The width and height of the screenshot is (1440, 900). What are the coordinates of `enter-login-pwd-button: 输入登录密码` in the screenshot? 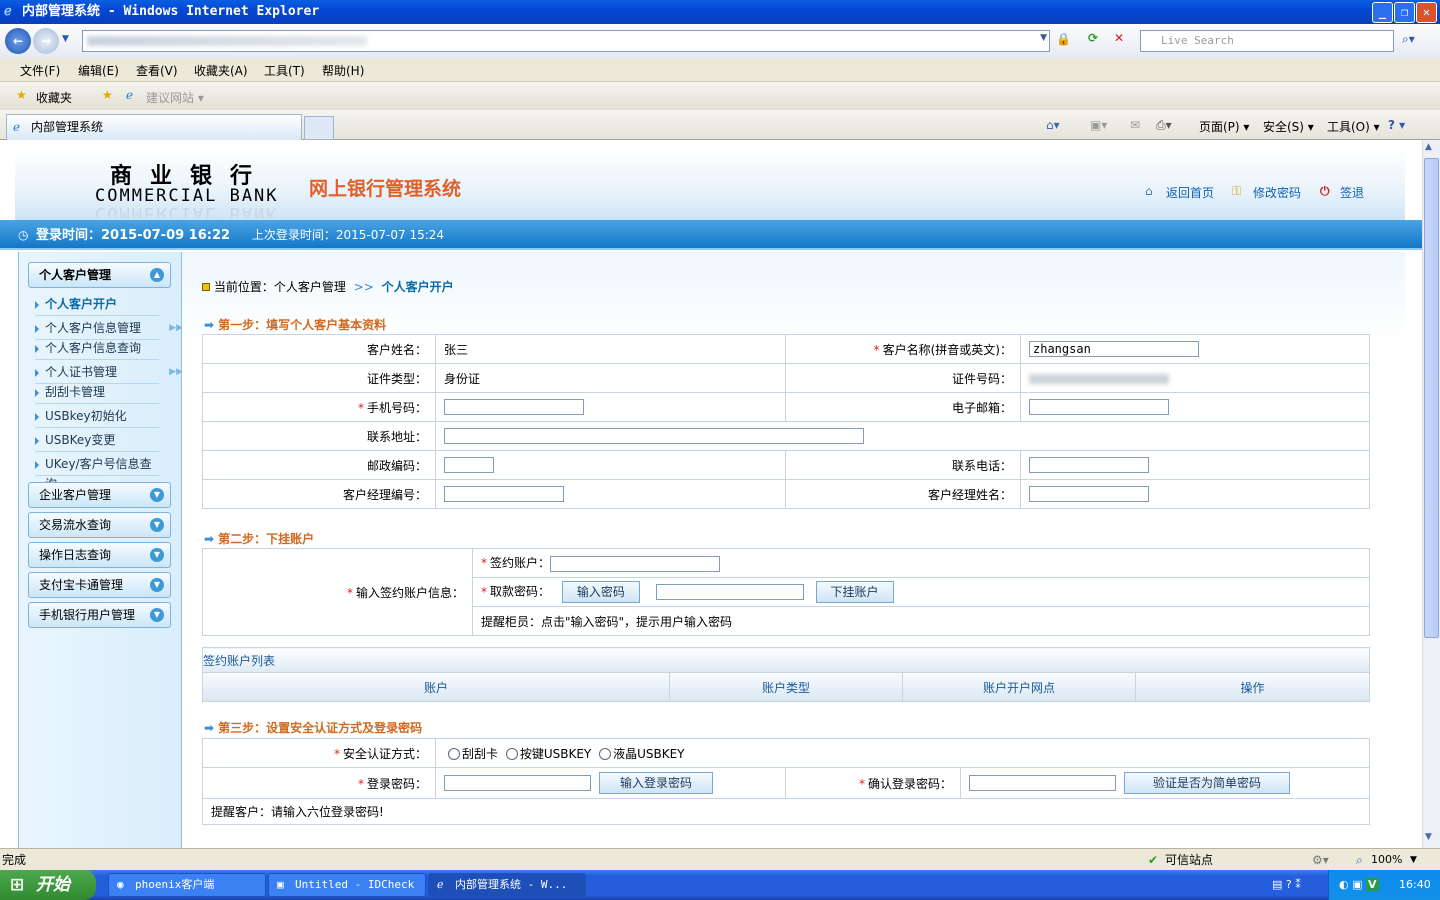 It's located at (656, 783).